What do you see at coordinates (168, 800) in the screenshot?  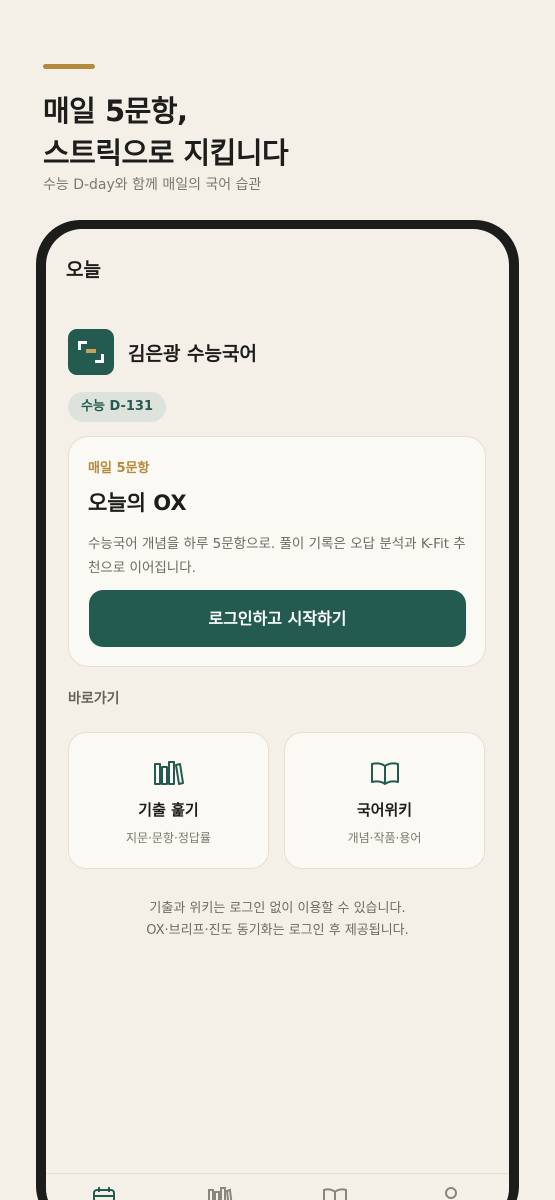 I see `shortcut-tile-past-exams: 기출 훑기 지문·문항·정답률` at bounding box center [168, 800].